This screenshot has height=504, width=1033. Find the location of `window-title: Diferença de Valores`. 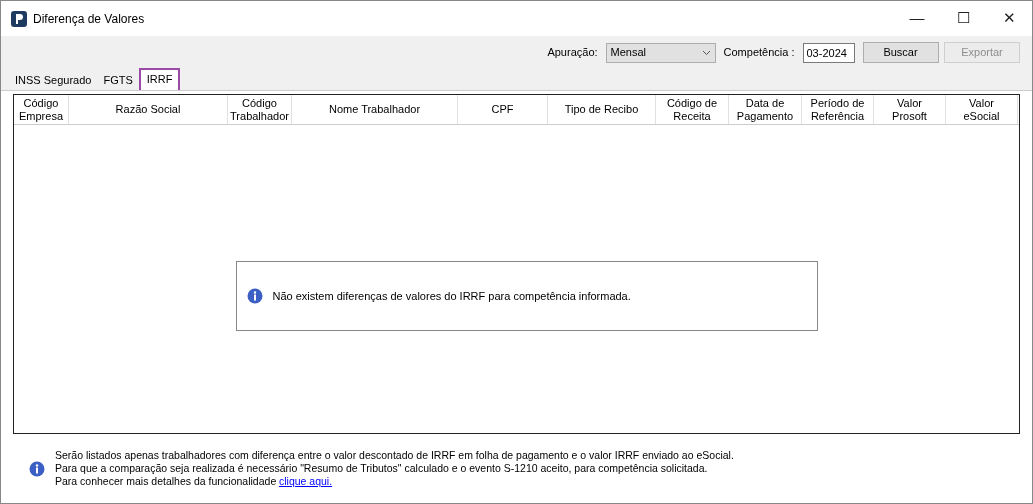

window-title: Diferença de Valores is located at coordinates (89, 19).